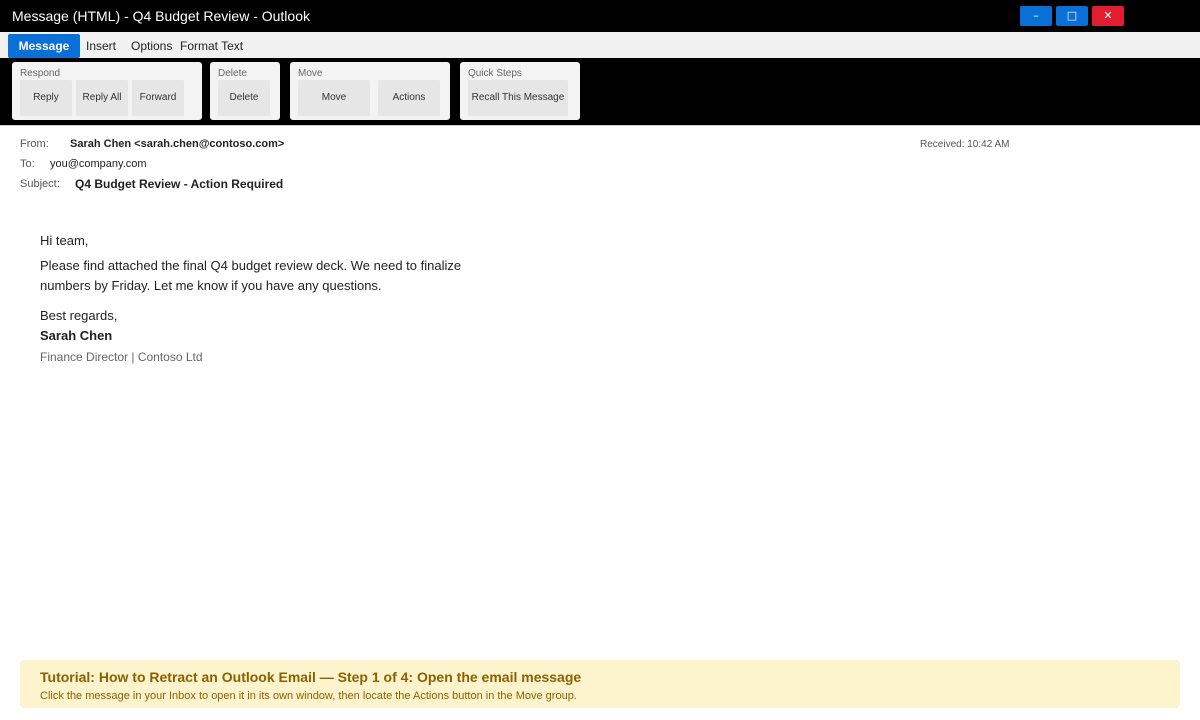  What do you see at coordinates (46, 98) in the screenshot?
I see `reply-button: Reply` at bounding box center [46, 98].